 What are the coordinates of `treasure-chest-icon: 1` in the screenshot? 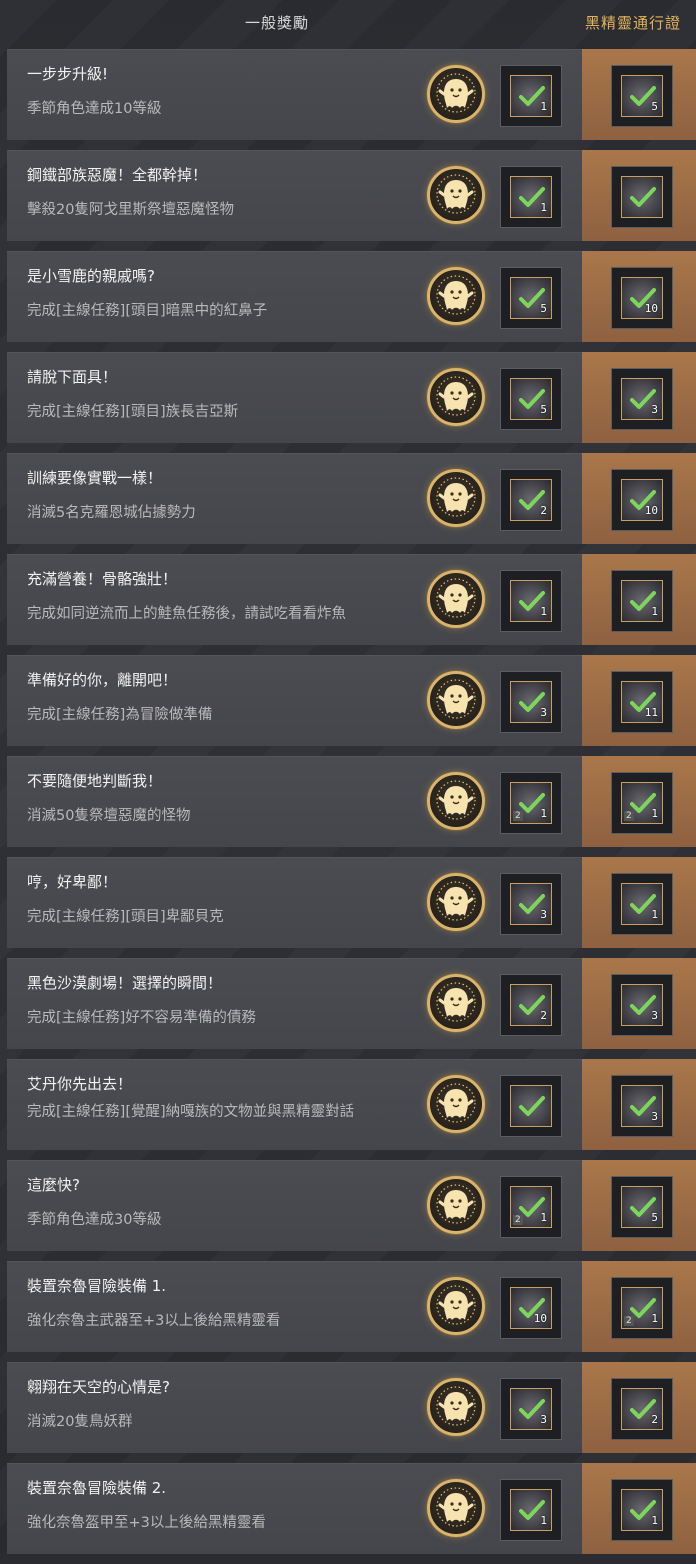 It's located at (531, 96).